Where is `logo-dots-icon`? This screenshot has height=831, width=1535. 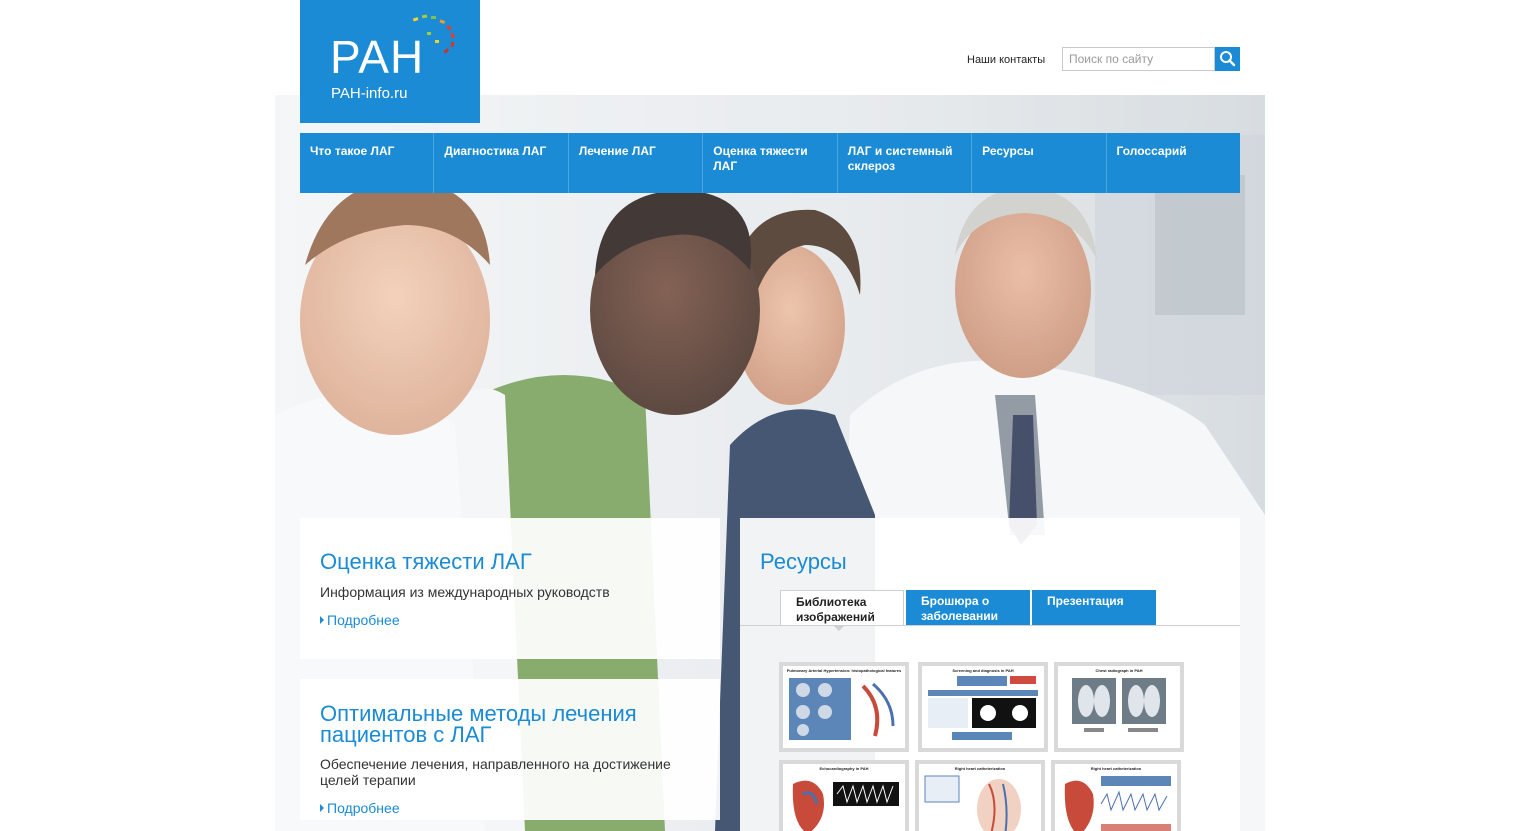 logo-dots-icon is located at coordinates (433, 34).